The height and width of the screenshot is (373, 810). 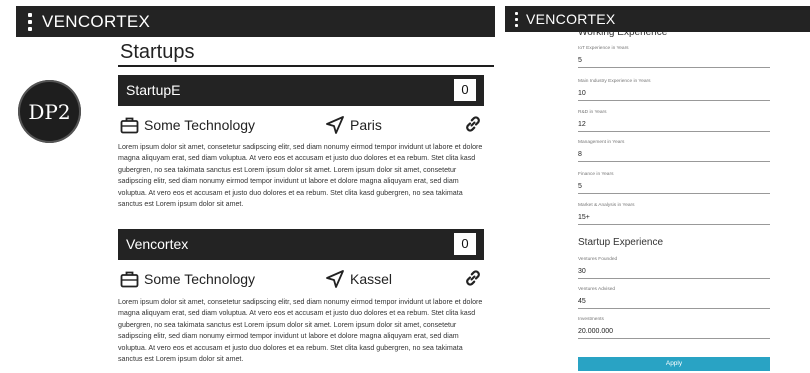 What do you see at coordinates (591, 319) in the screenshot?
I see `field-label: Investments` at bounding box center [591, 319].